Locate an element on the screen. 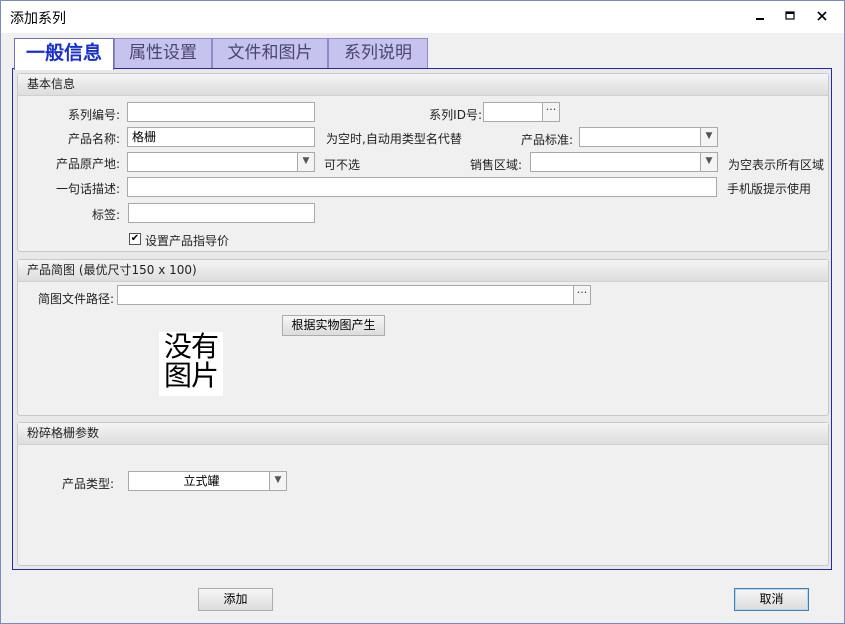 This screenshot has height=624, width=845. tab-files-images: 文件和图片 is located at coordinates (270, 53).